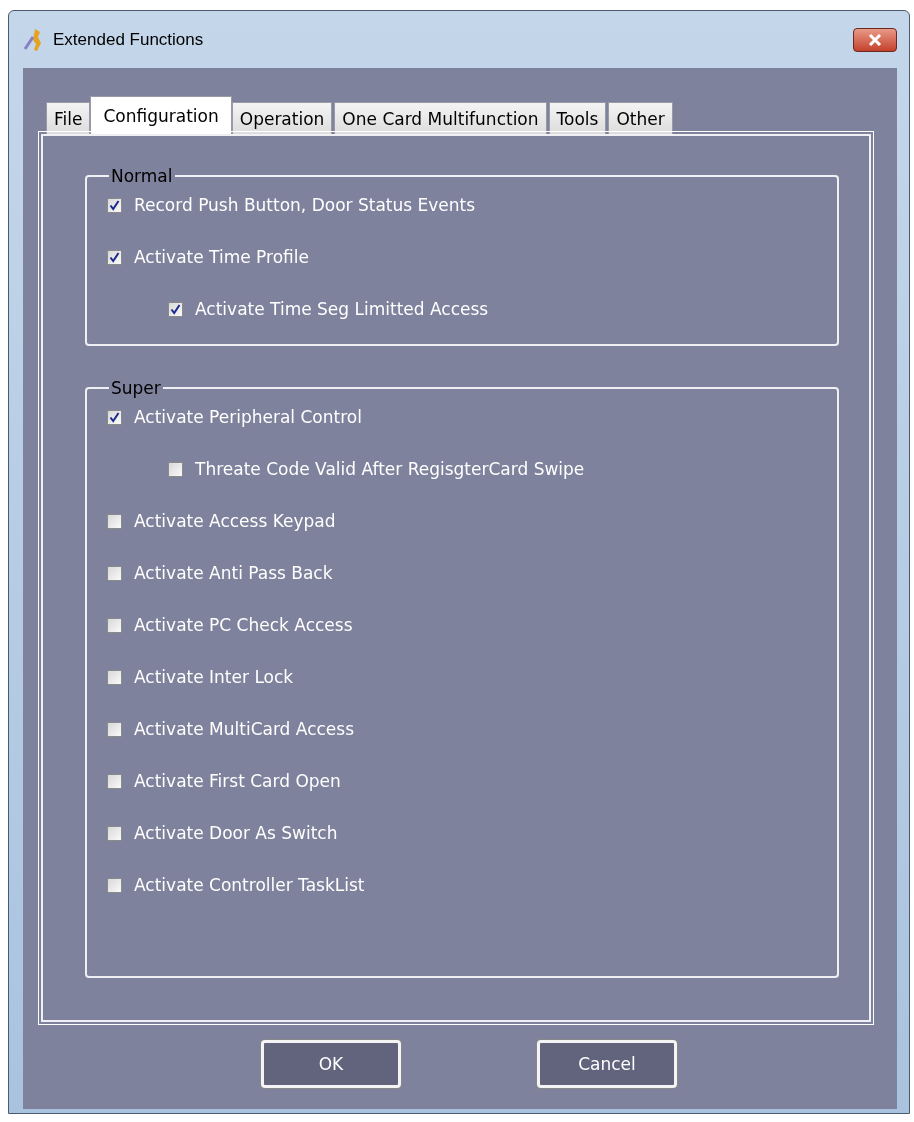 The image size is (914, 1122). I want to click on tab: Tools, so click(577, 118).